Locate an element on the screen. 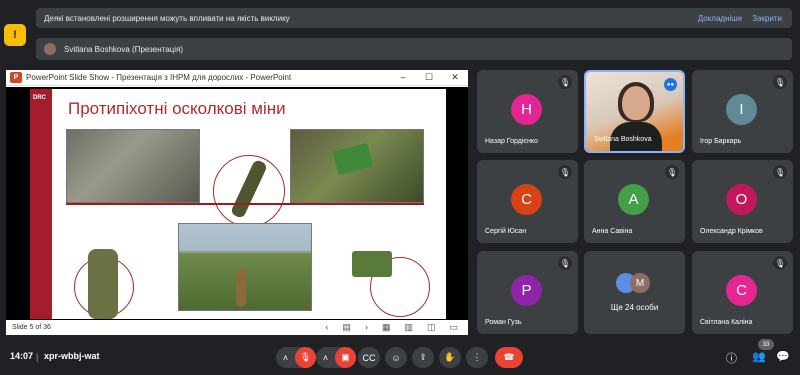  slide-counter: Slide 5 of 36 is located at coordinates (31, 327).